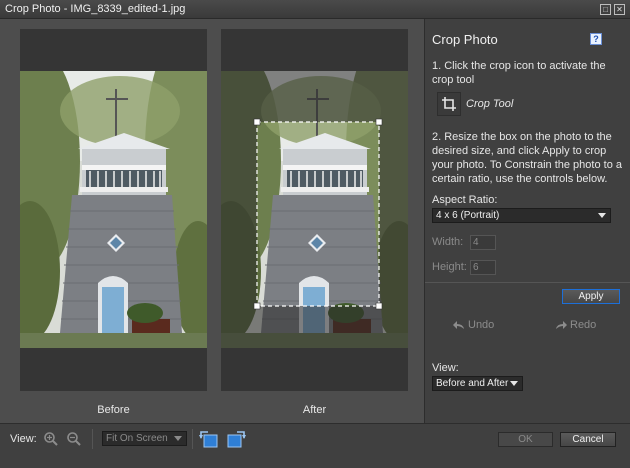 Image resolution: width=630 pixels, height=468 pixels. Describe the element at coordinates (449, 267) in the screenshot. I see `height-label: Height:` at that location.